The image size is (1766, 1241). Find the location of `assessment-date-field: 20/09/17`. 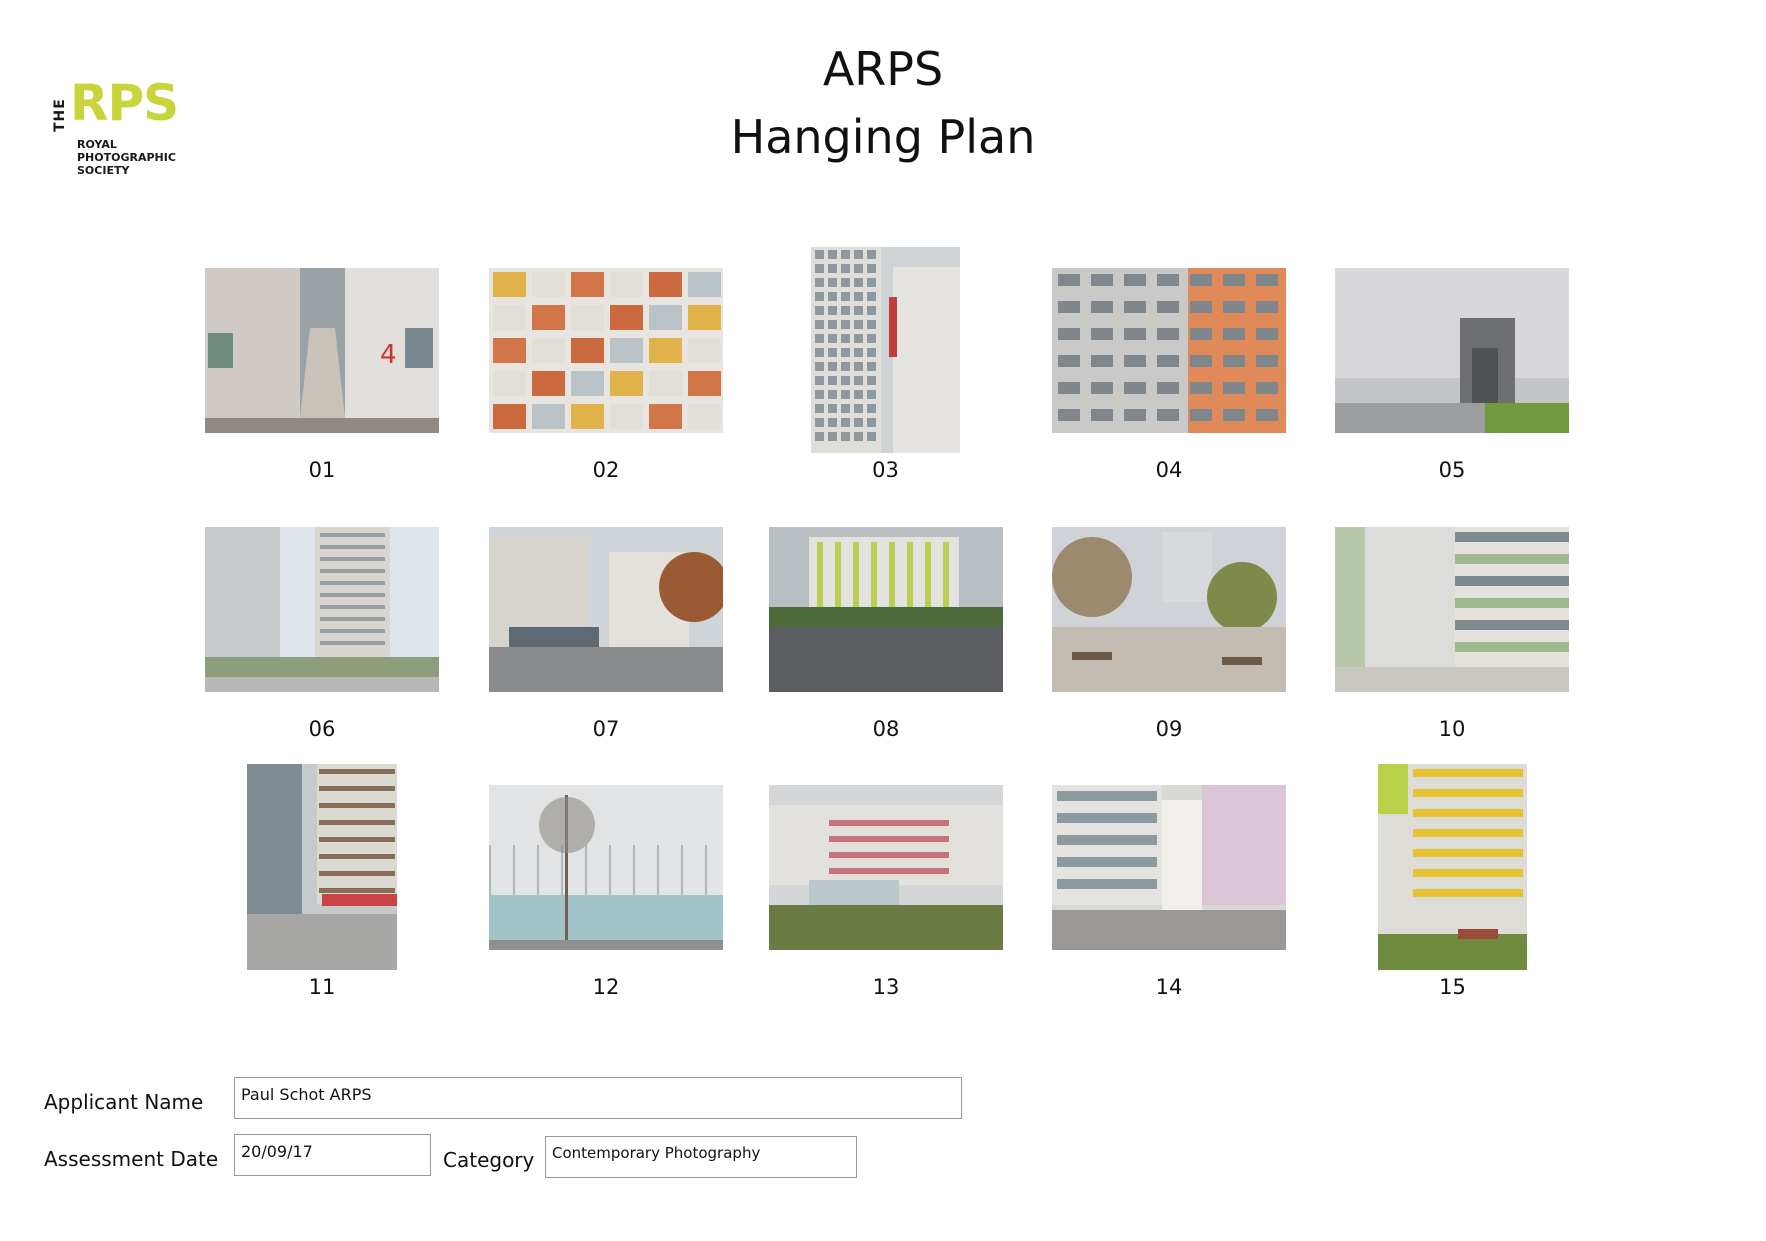

assessment-date-field: 20/09/17 is located at coordinates (332, 1155).